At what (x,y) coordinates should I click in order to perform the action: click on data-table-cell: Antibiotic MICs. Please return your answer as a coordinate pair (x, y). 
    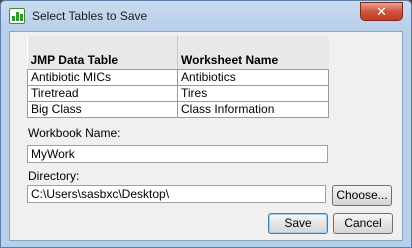
    Looking at the image, I should click on (102, 77).